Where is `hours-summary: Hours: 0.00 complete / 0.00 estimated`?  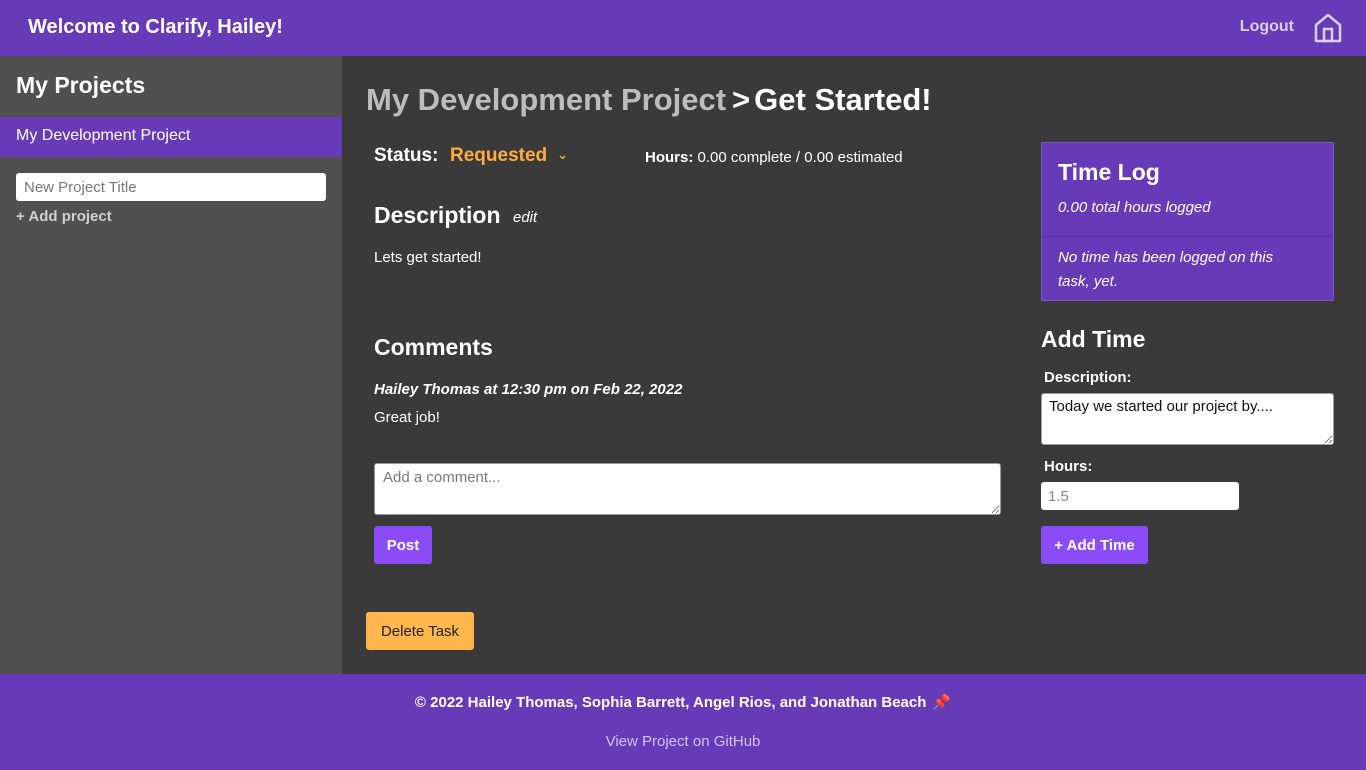 hours-summary: Hours: 0.00 complete / 0.00 estimated is located at coordinates (774, 157).